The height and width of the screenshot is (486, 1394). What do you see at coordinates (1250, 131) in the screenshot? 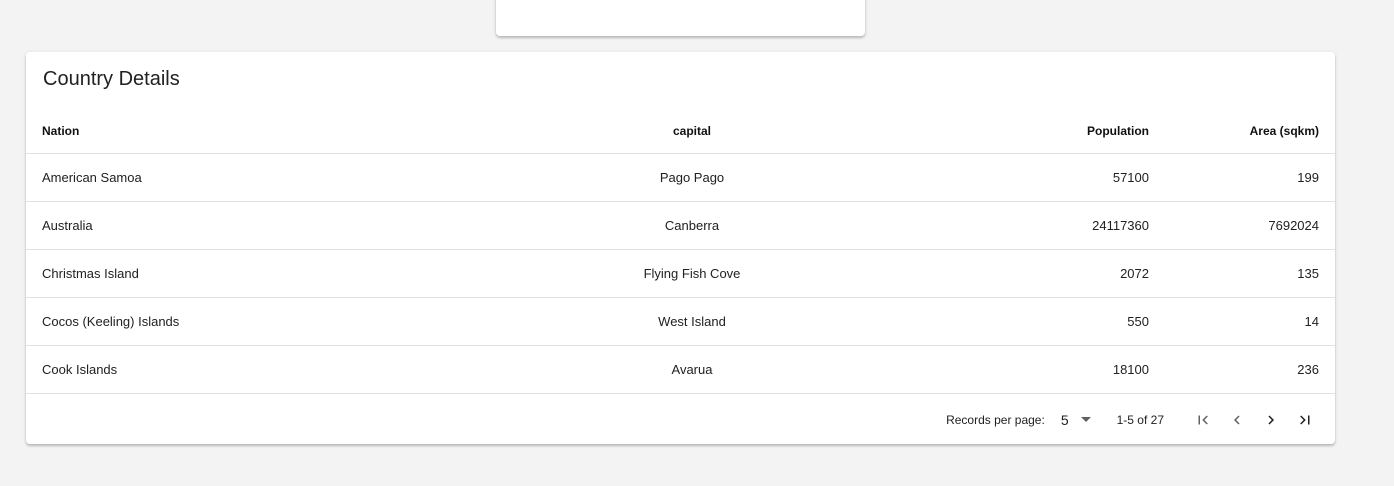
I see `column-header-area: Area (sqkm)` at bounding box center [1250, 131].